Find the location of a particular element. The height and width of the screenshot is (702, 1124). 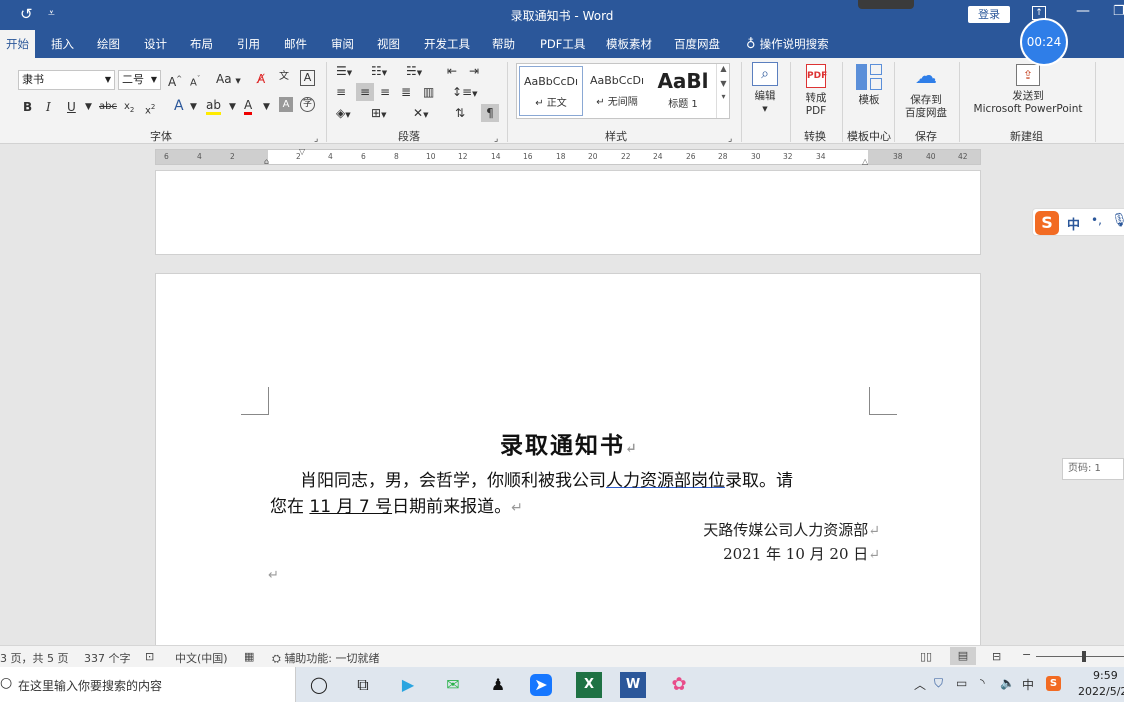

word-icon: W is located at coordinates (633, 685).